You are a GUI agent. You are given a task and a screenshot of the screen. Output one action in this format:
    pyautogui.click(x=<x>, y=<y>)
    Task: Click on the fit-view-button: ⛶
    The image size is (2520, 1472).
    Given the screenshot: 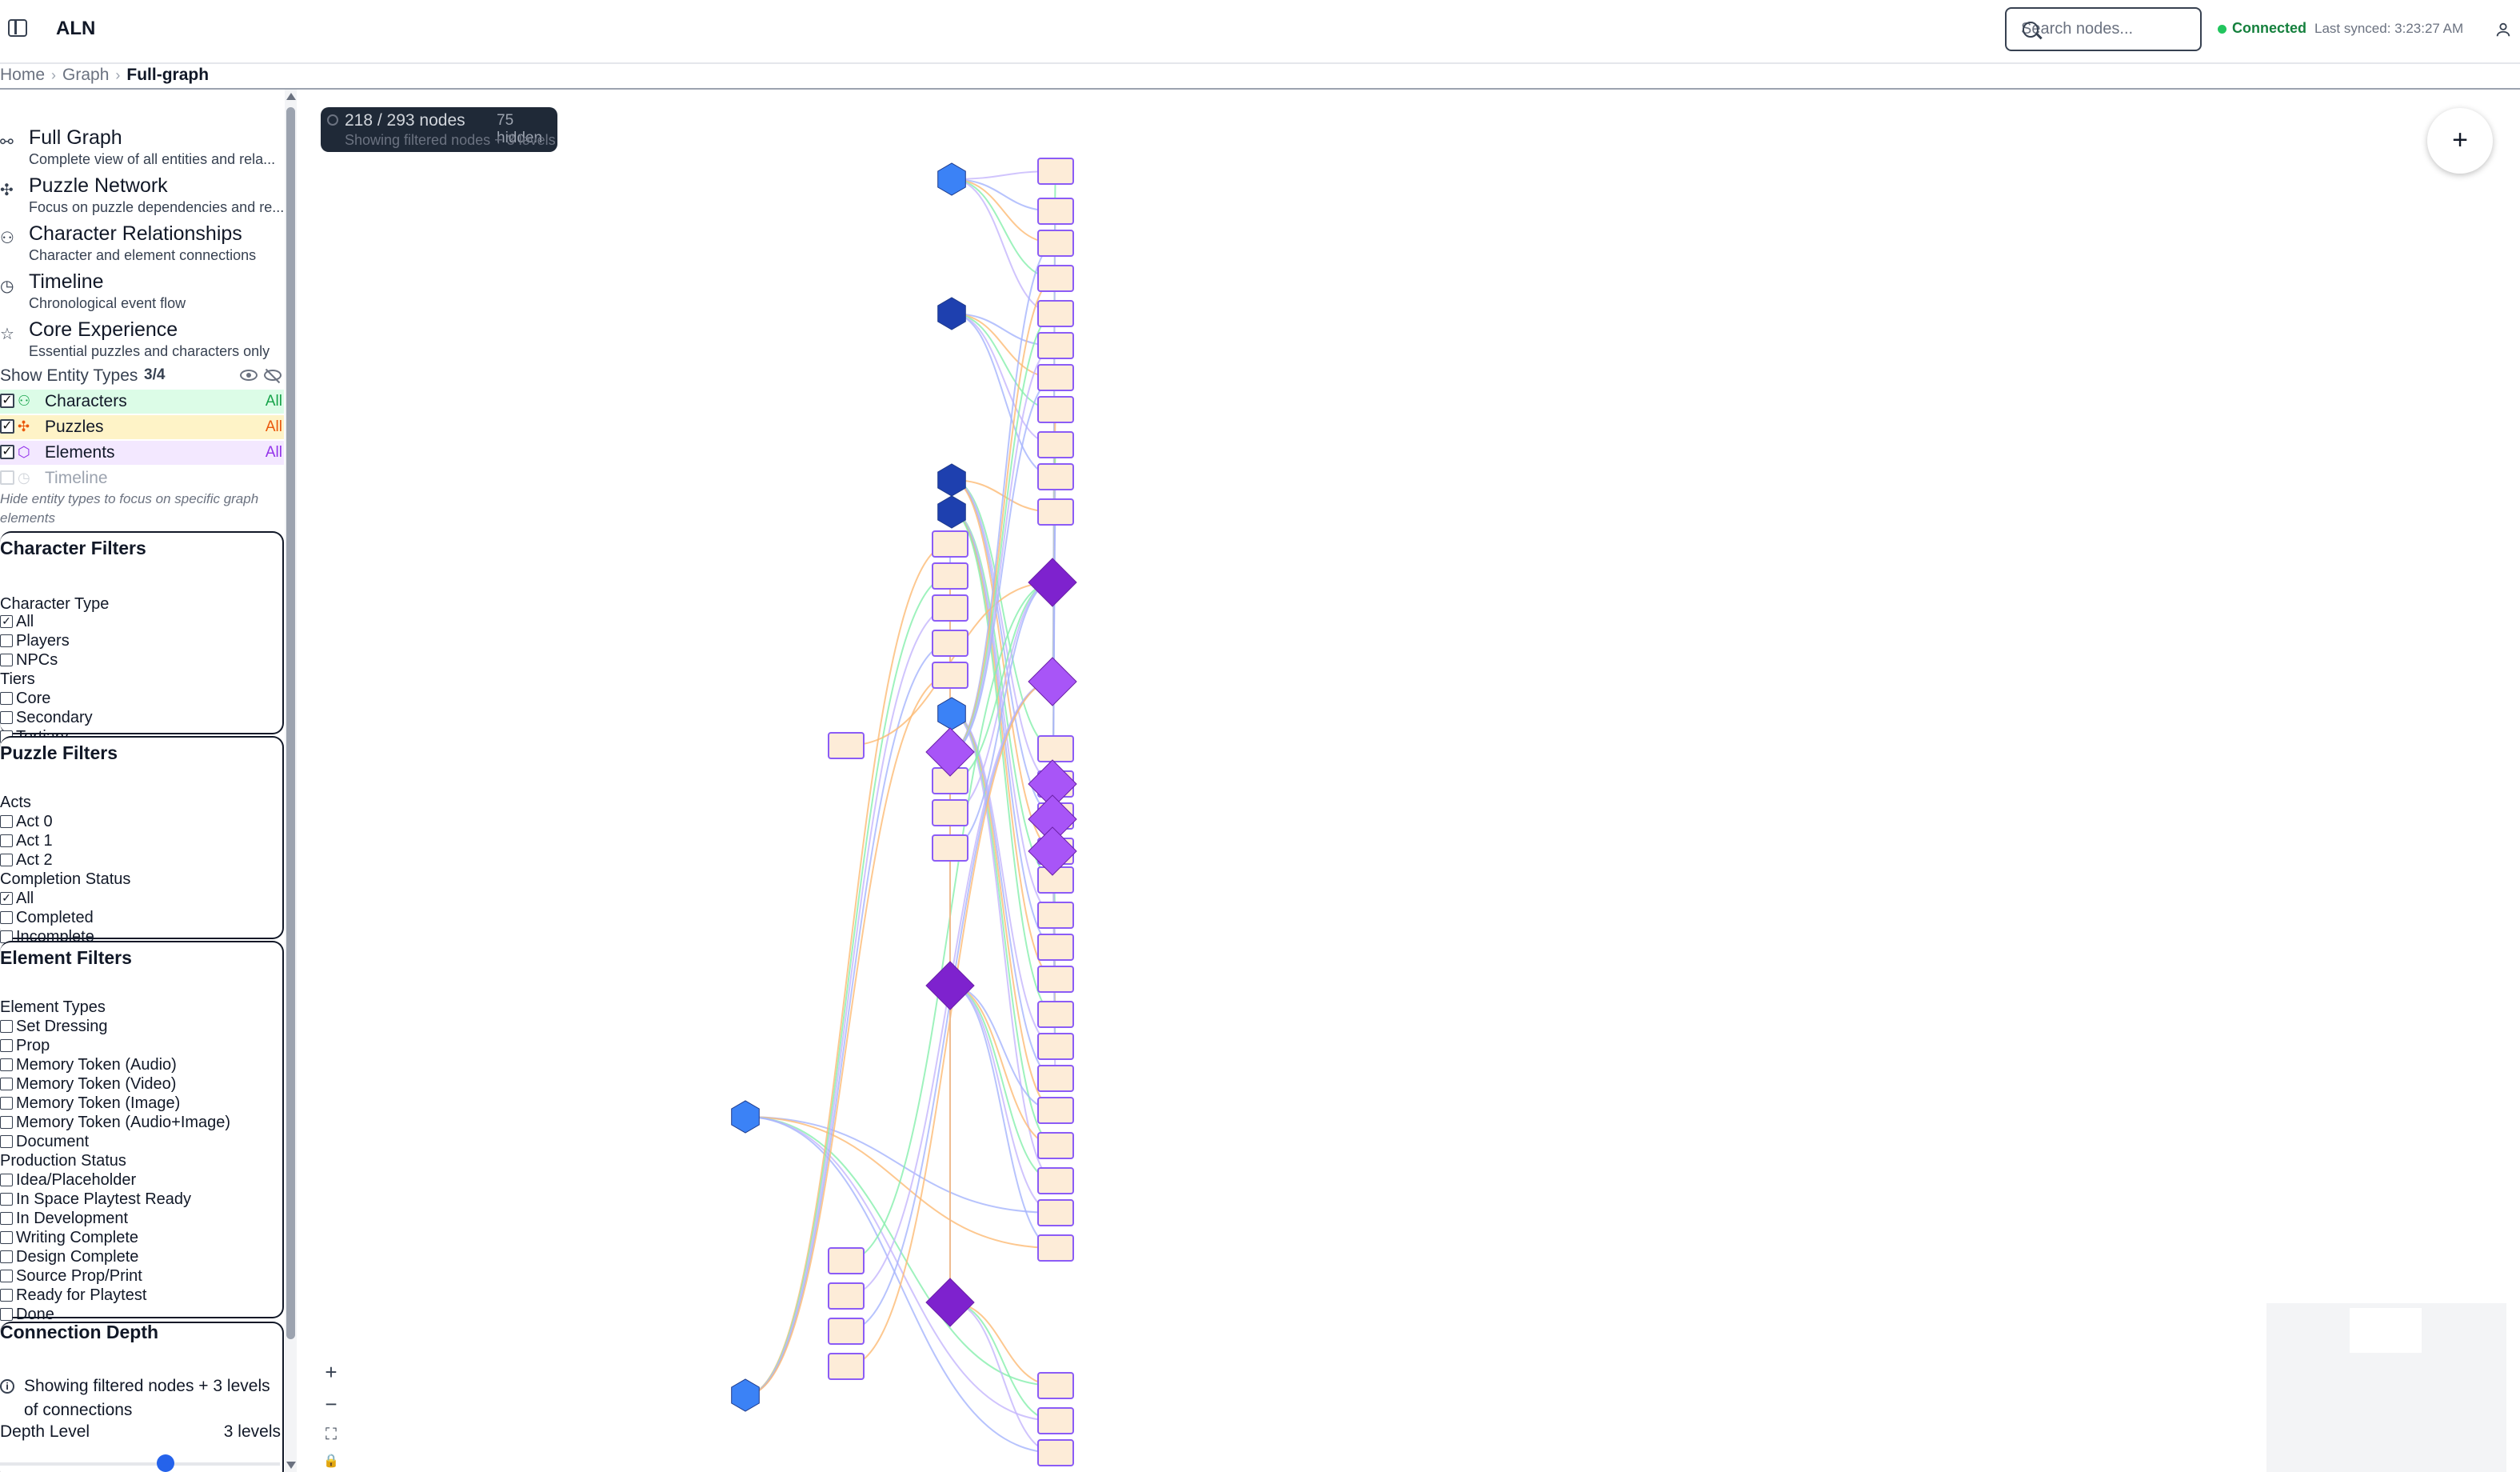 What is the action you would take?
    pyautogui.click(x=331, y=1435)
    